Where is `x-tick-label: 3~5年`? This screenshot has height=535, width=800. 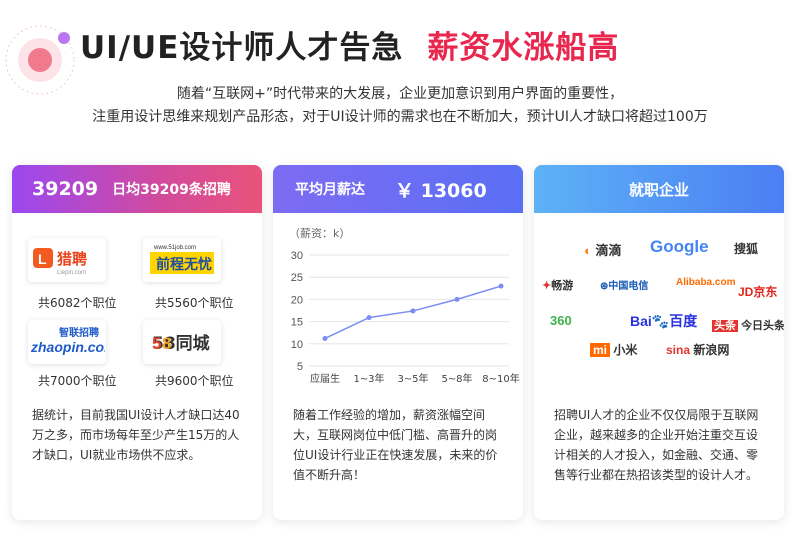
x-tick-label: 3~5年 is located at coordinates (412, 378).